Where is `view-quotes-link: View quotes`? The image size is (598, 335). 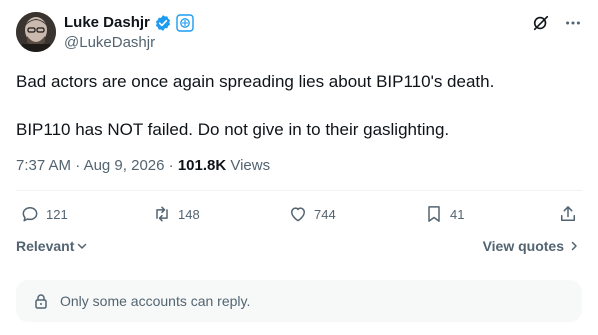
view-quotes-link: View quotes is located at coordinates (531, 246).